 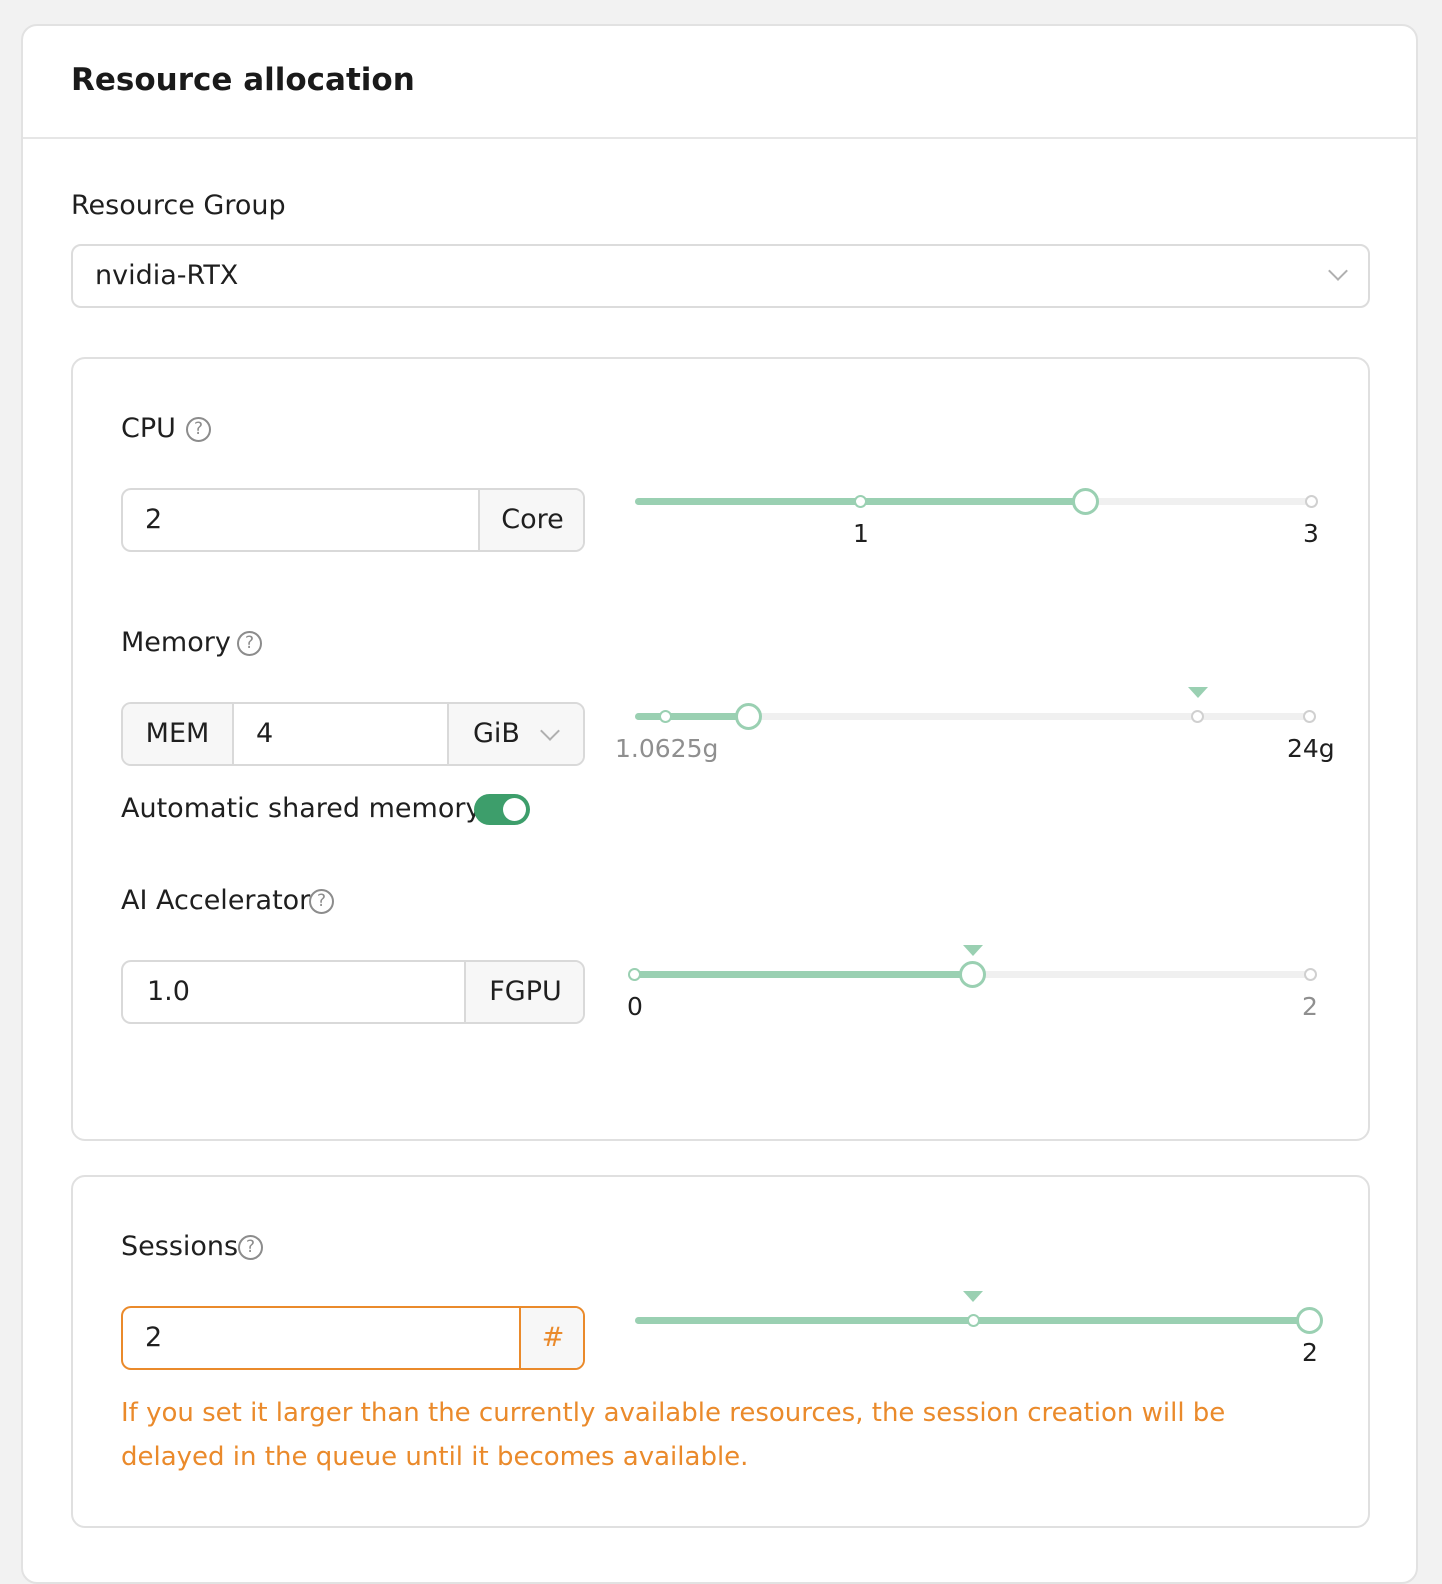 I want to click on memory-slider-dot-mid, so click(x=1197, y=716).